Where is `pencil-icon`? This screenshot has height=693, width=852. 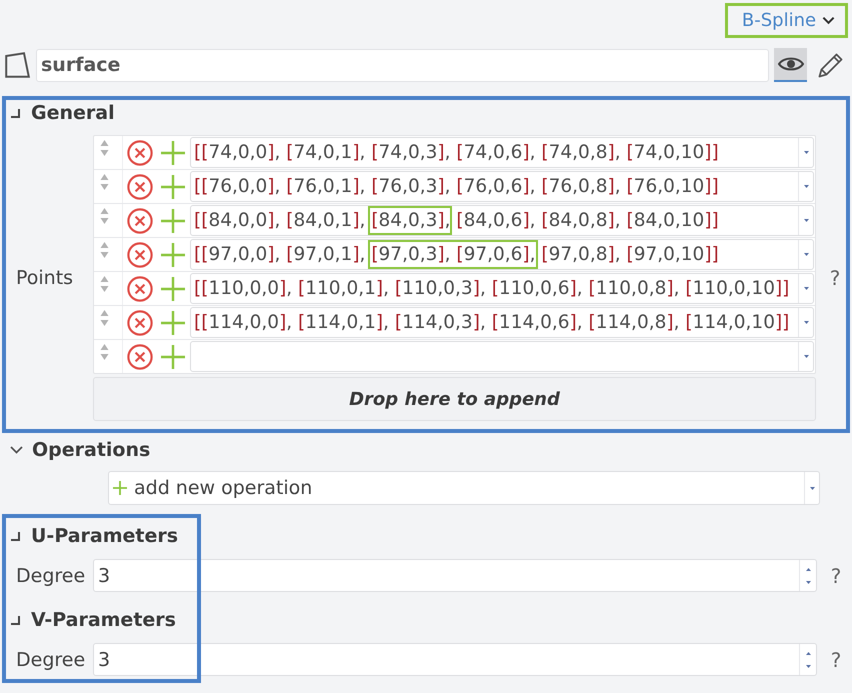
pencil-icon is located at coordinates (831, 65).